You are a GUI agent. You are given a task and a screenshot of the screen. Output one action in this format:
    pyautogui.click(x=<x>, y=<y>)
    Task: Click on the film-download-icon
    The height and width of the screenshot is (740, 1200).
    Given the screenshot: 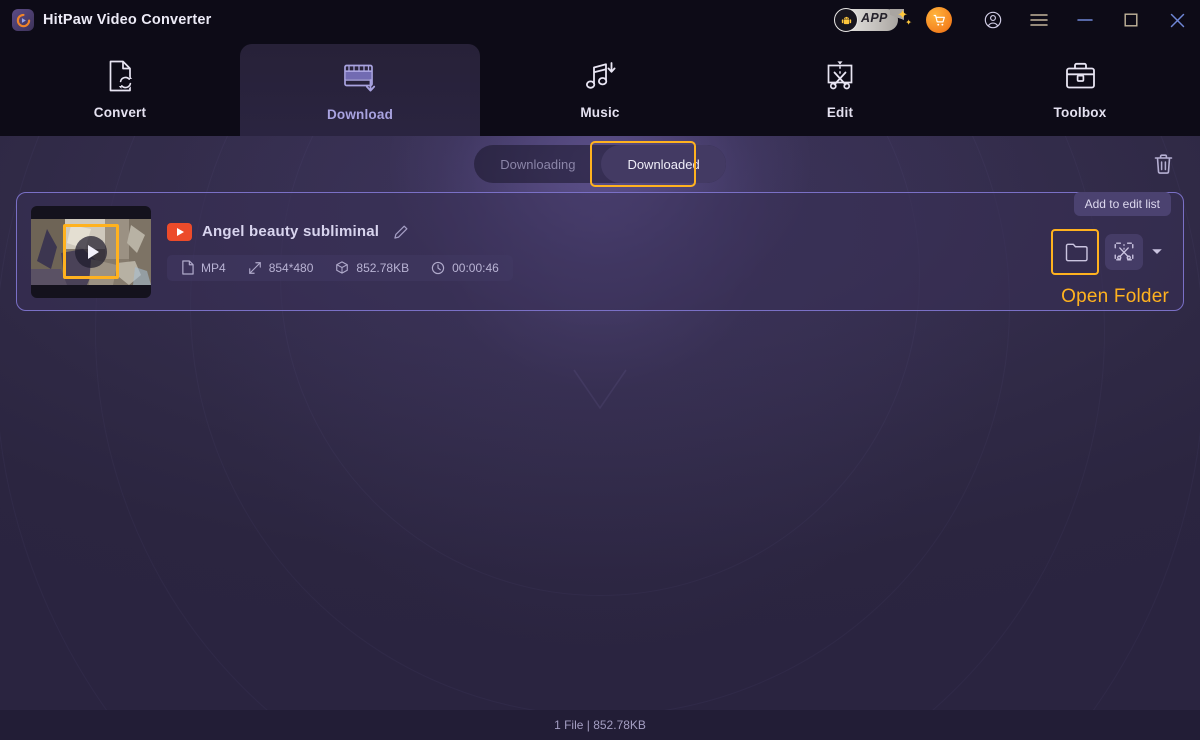 What is the action you would take?
    pyautogui.click(x=360, y=78)
    